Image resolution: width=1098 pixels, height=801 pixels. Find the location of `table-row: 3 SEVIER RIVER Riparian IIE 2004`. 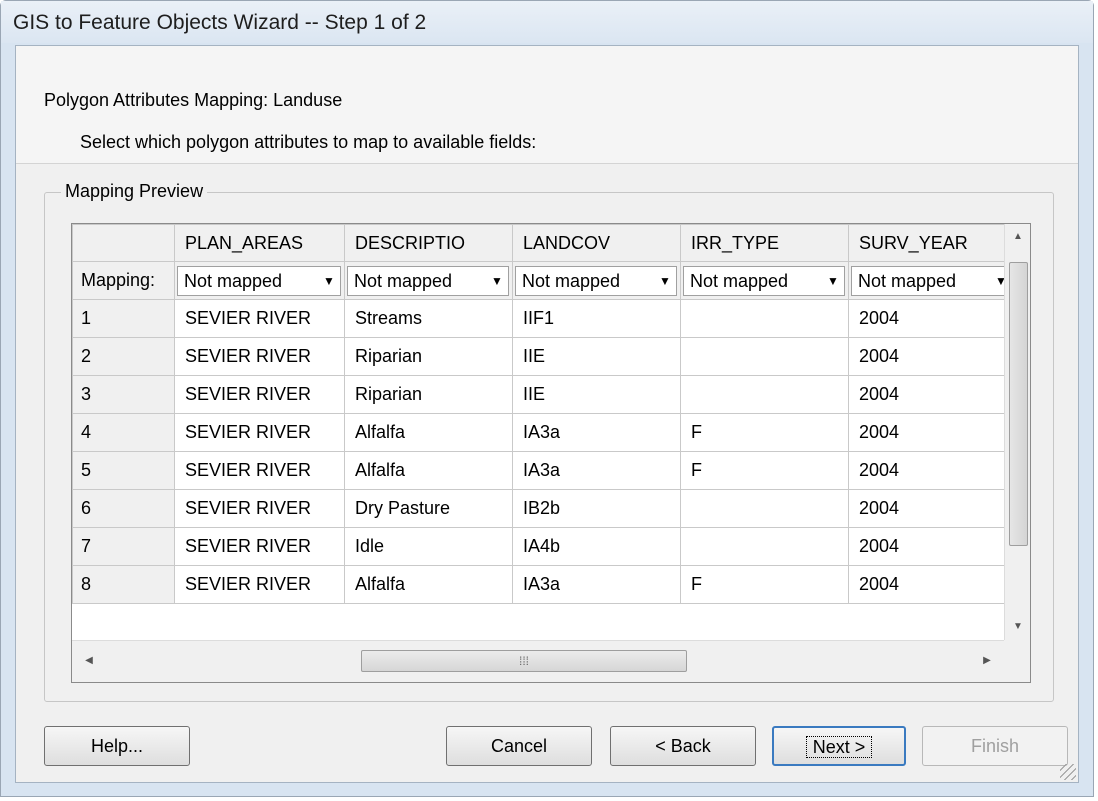

table-row: 3 SEVIER RIVER Riparian IIE 2004 is located at coordinates (544, 394).